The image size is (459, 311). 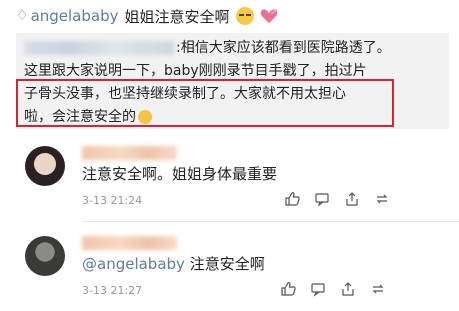 What do you see at coordinates (244, 16) in the screenshot?
I see `unamused-emoji-icon` at bounding box center [244, 16].